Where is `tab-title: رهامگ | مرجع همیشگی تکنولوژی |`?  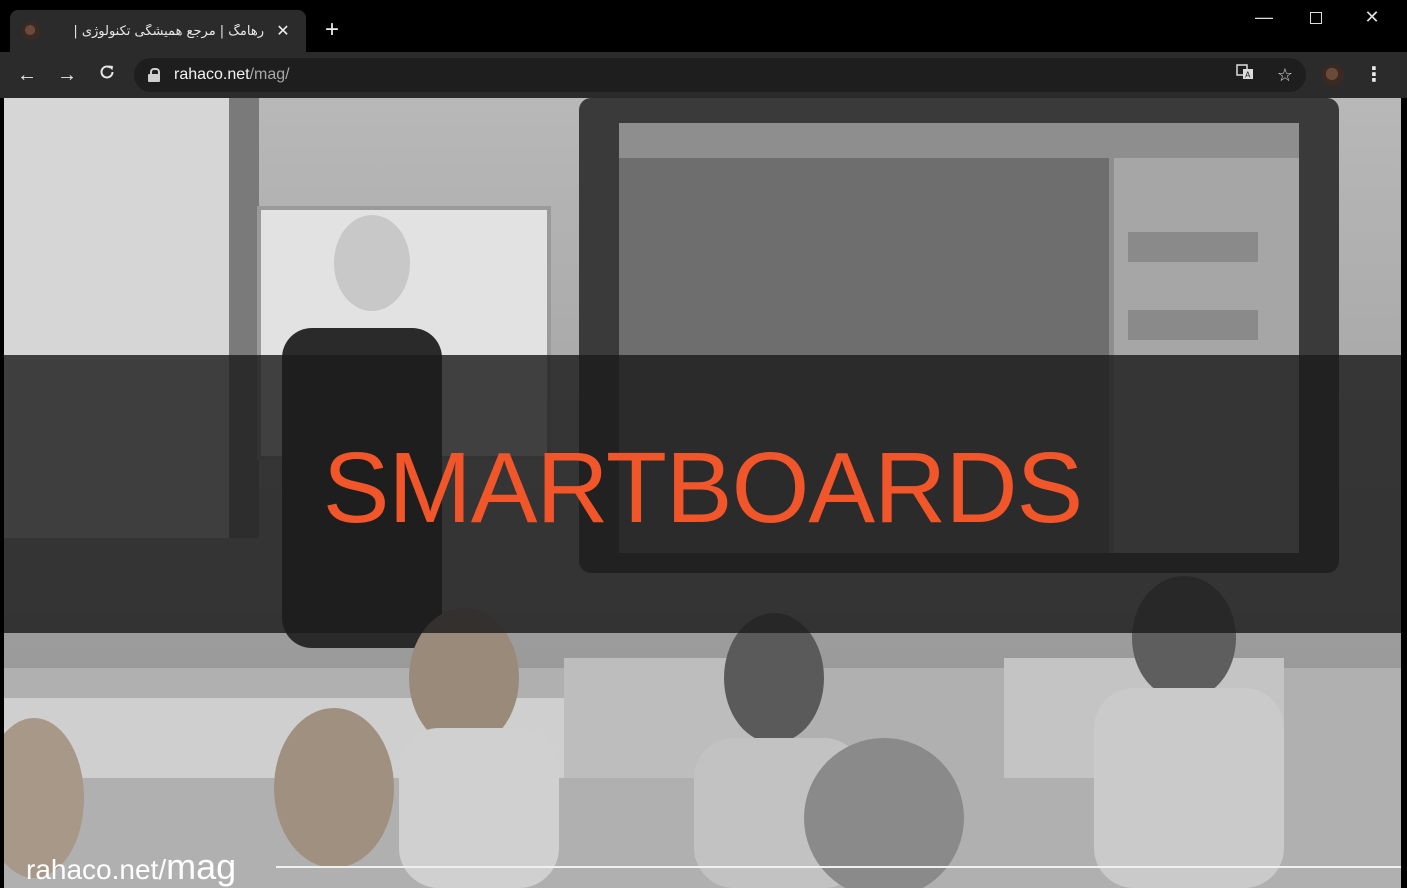
tab-title: رهامگ | مرجع همیشگی تکنولوژی | is located at coordinates (168, 31).